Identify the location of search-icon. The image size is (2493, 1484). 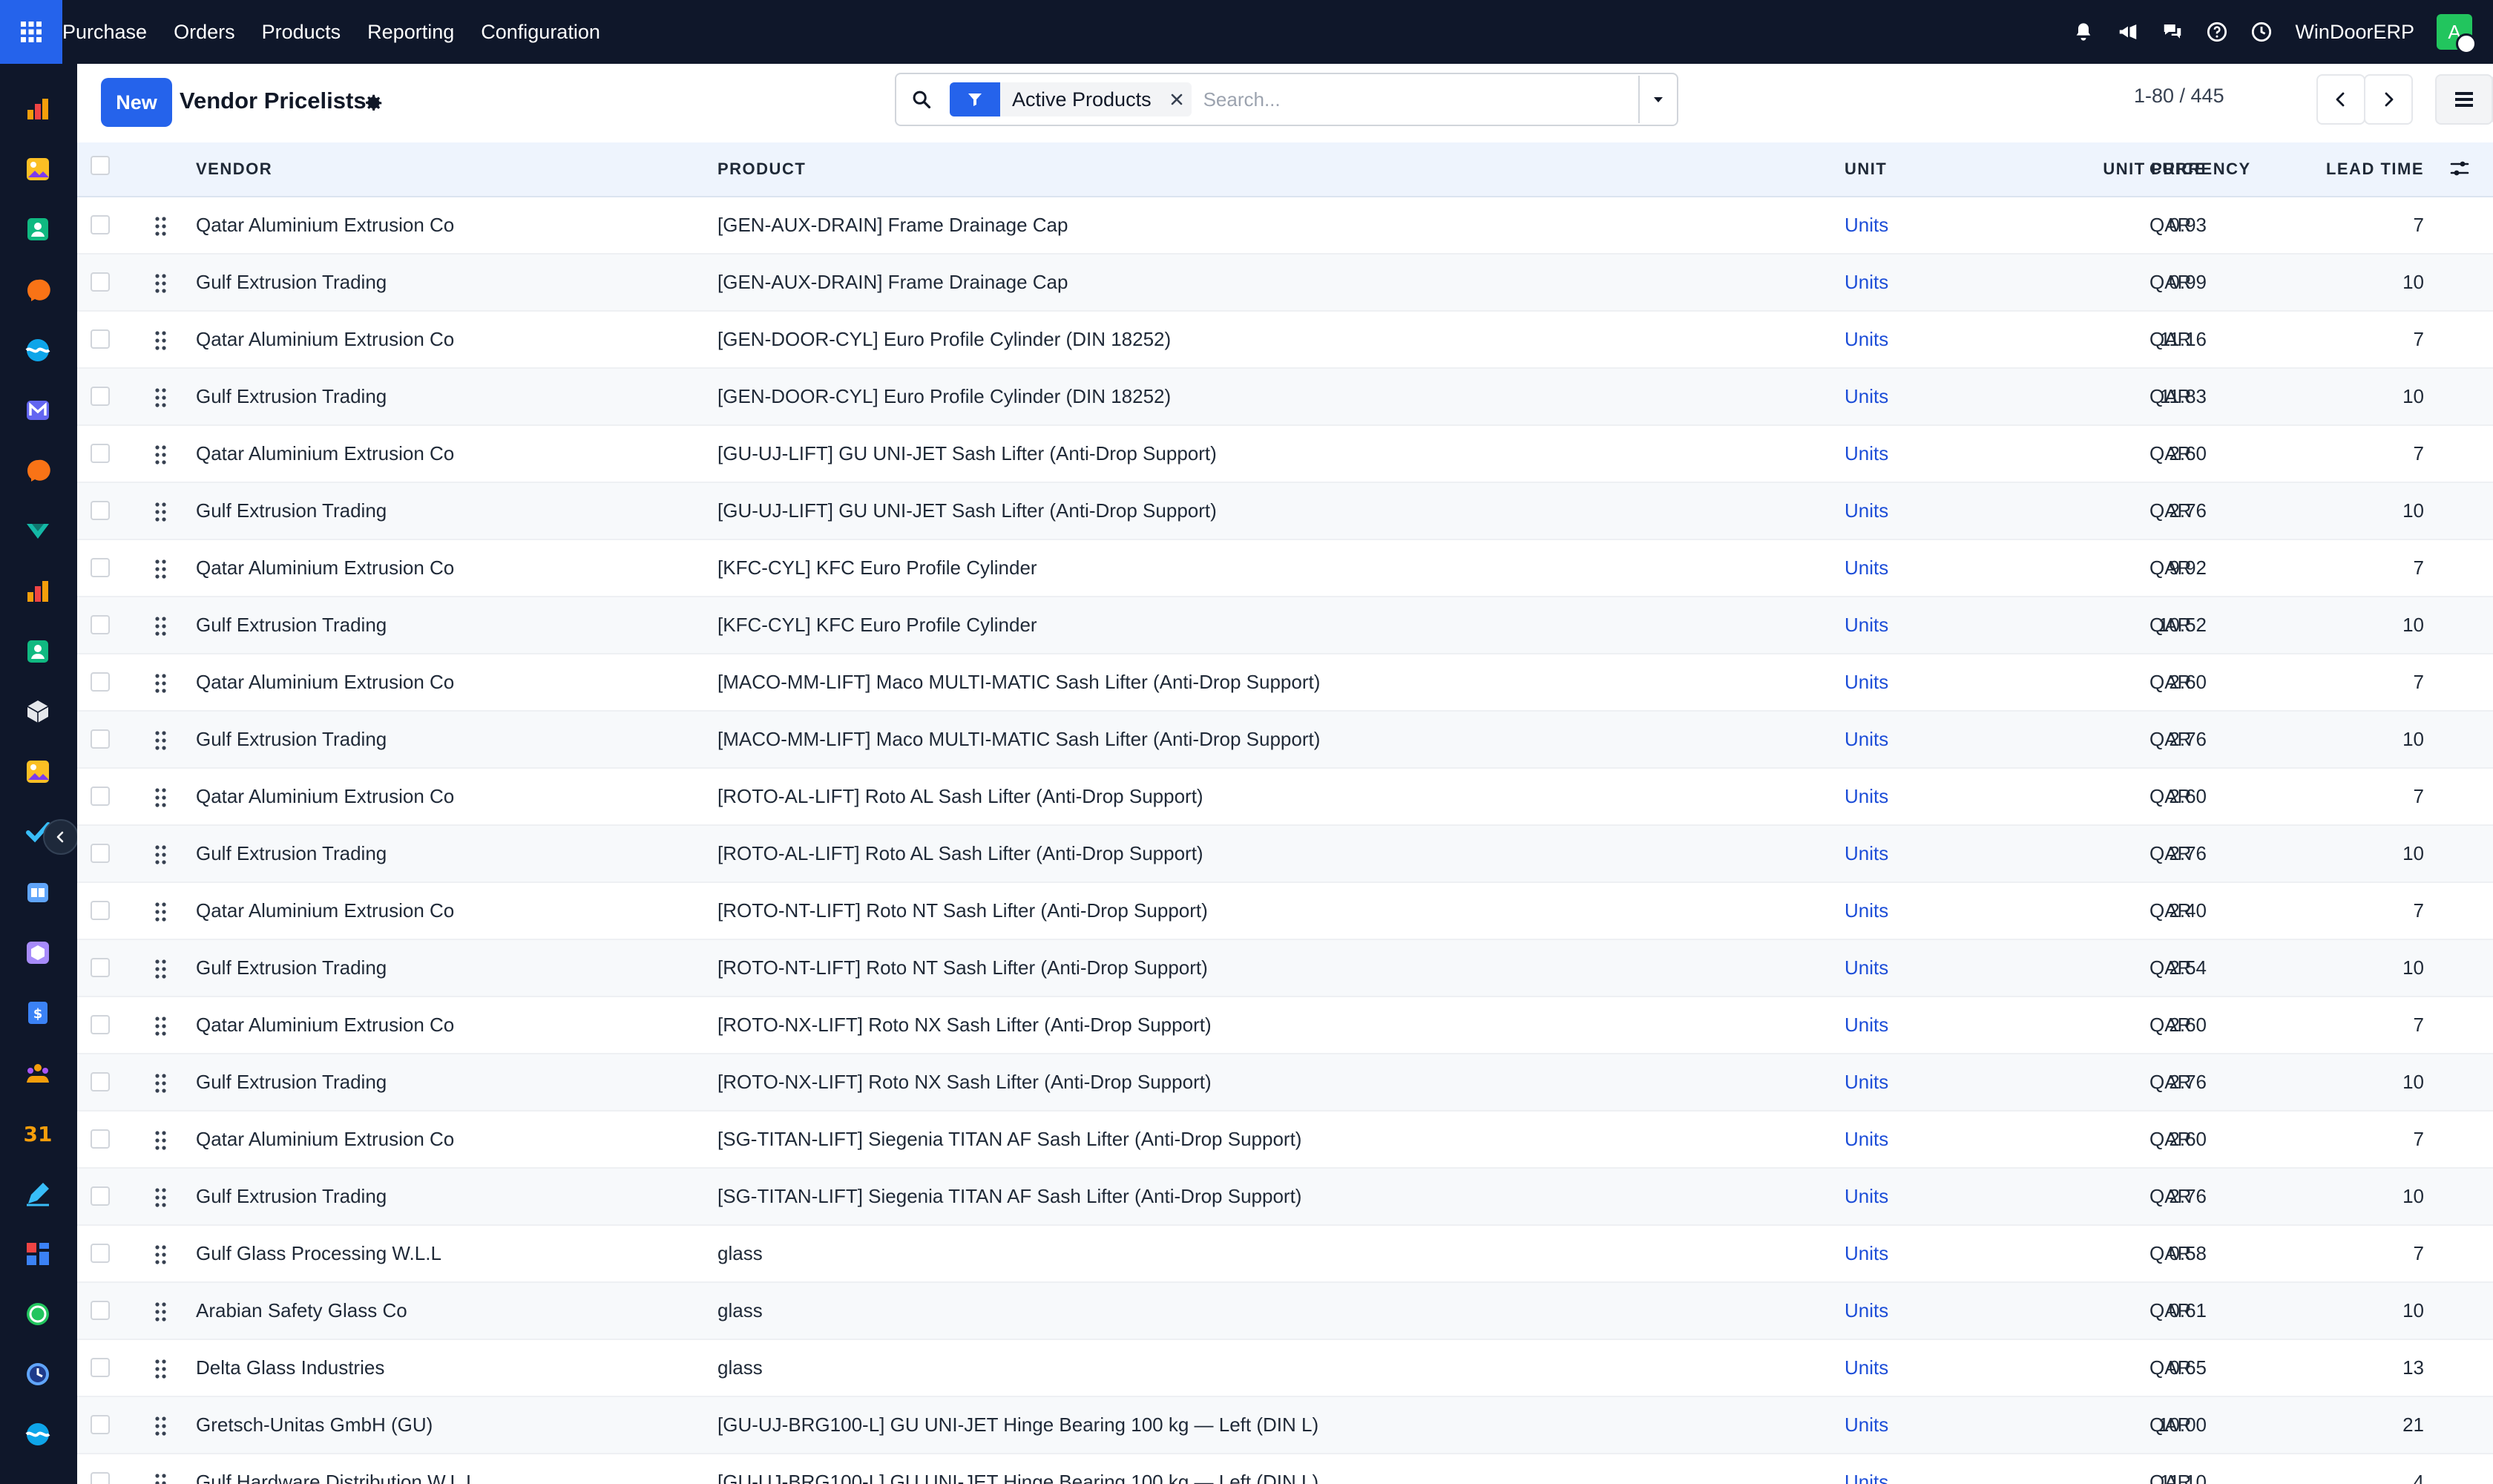
(921, 99).